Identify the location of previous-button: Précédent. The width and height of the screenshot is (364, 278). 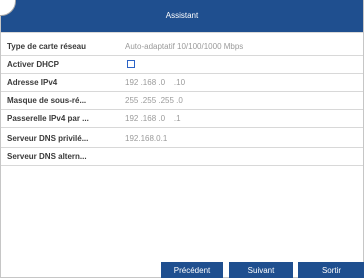
(192, 270).